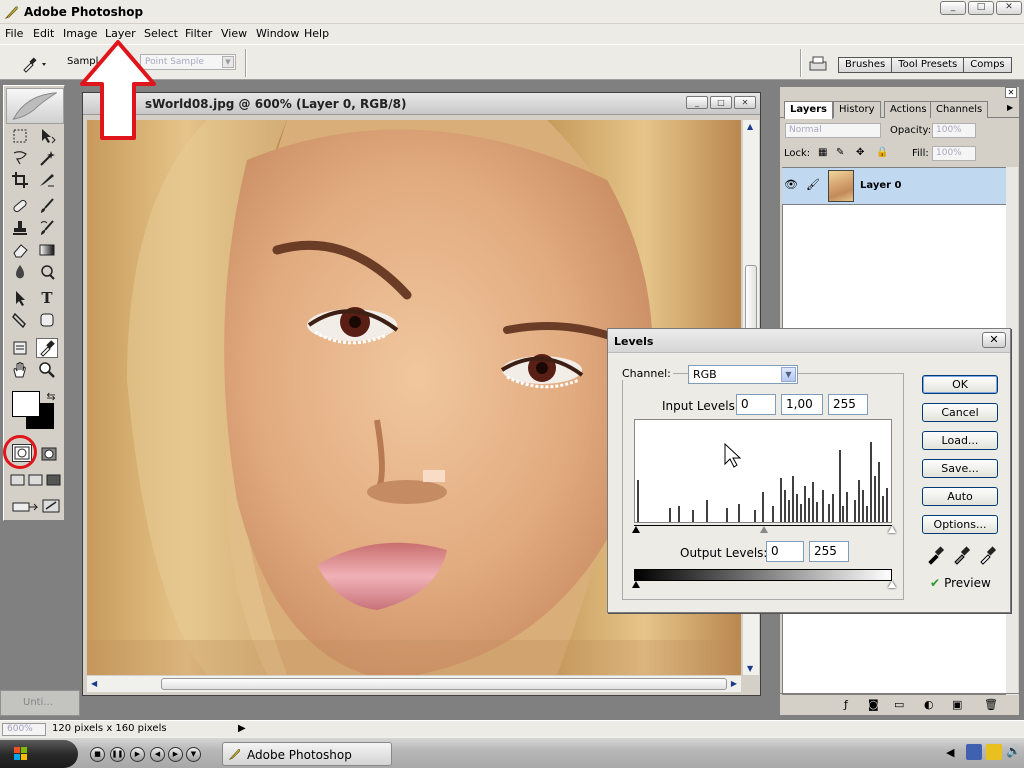  What do you see at coordinates (894, 186) in the screenshot?
I see `layer-row: 👁 🖌 Layer 0` at bounding box center [894, 186].